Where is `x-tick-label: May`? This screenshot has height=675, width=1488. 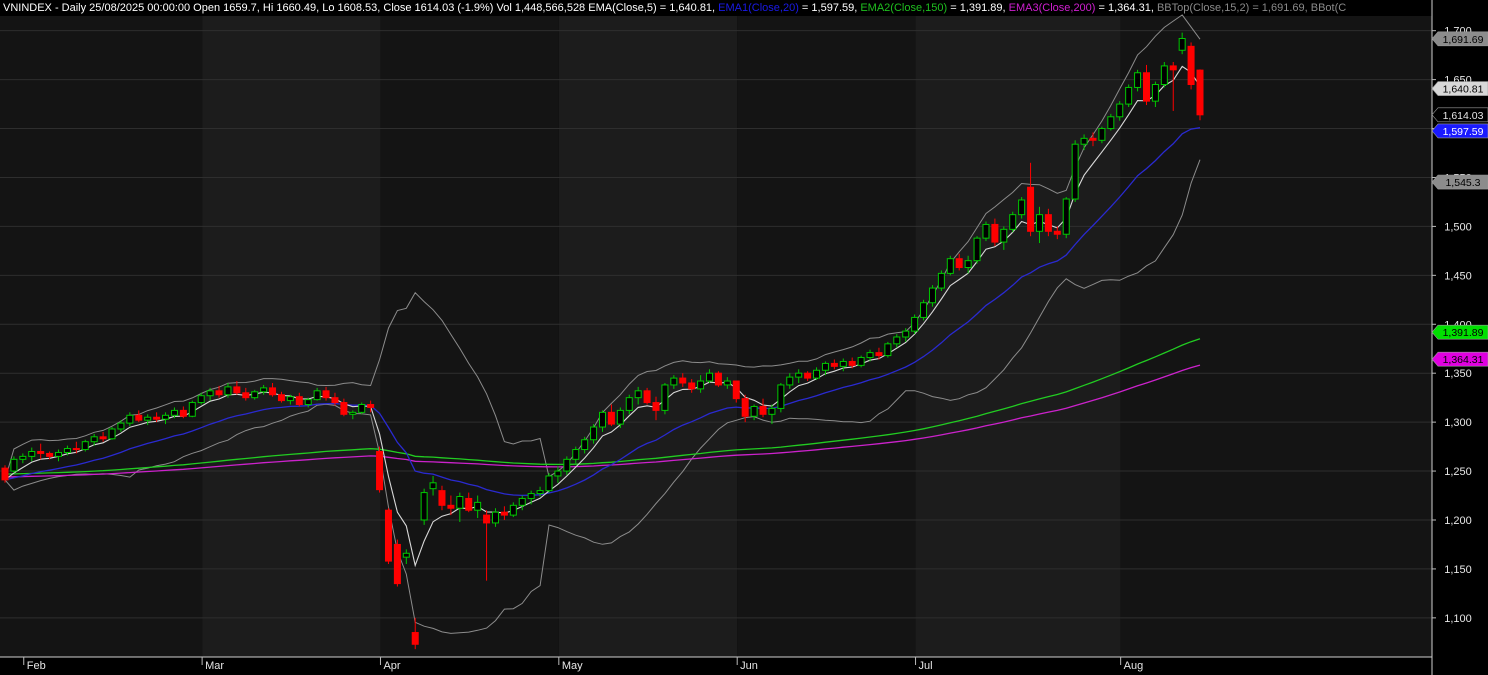
x-tick-label: May is located at coordinates (572, 666).